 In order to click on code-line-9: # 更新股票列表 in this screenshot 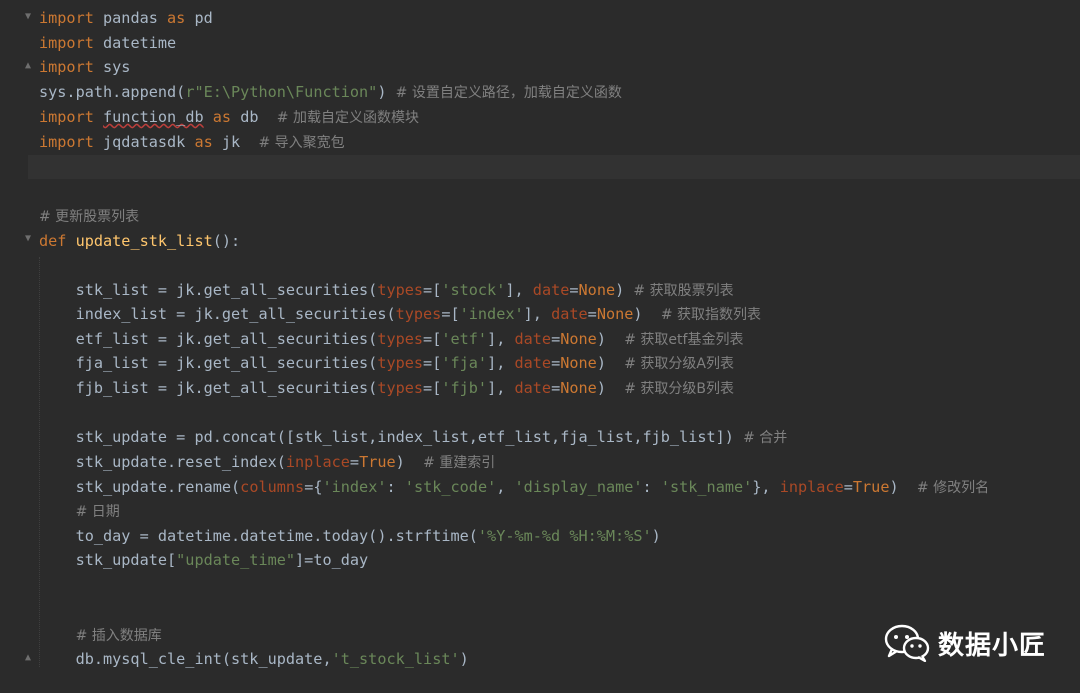, I will do `click(89, 216)`.